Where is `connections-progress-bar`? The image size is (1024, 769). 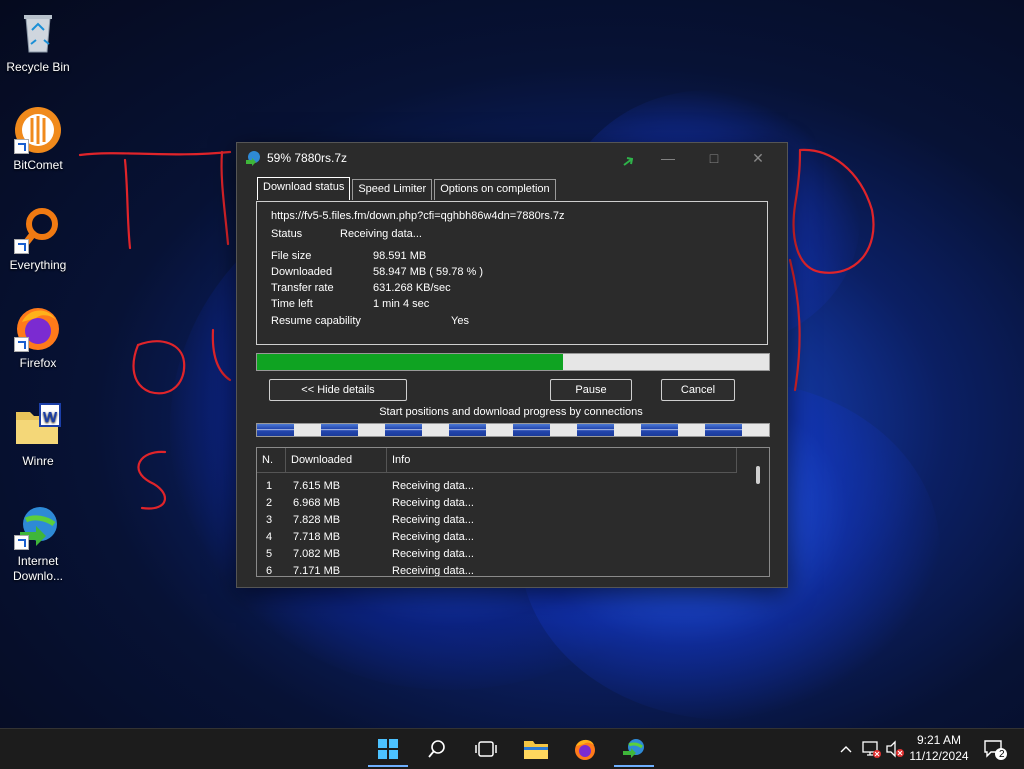 connections-progress-bar is located at coordinates (513, 430).